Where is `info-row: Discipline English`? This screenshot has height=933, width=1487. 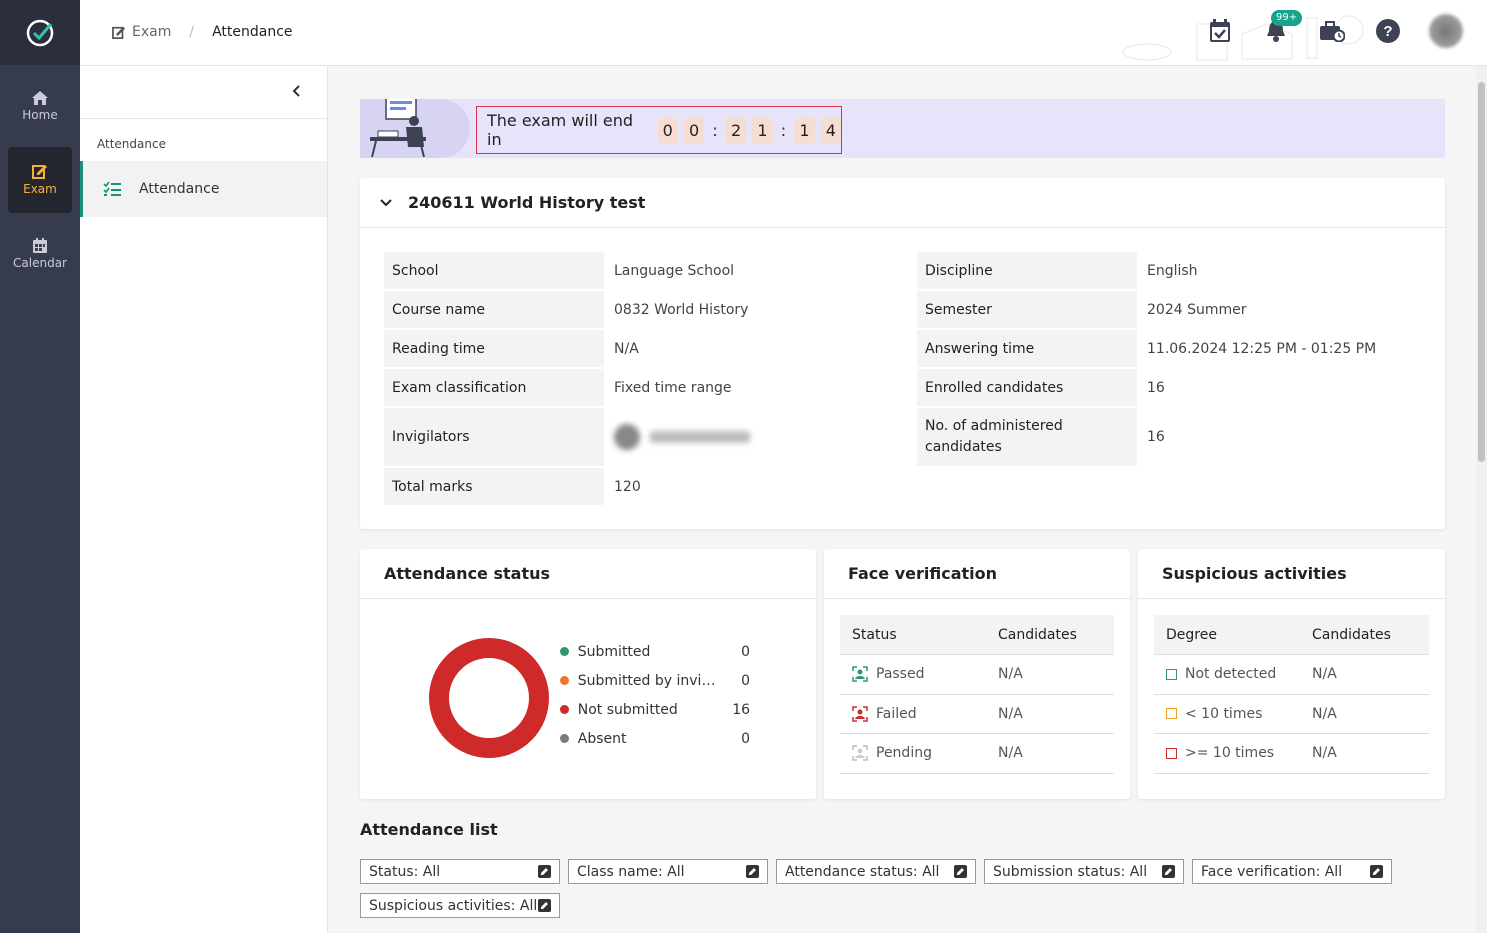 info-row: Discipline English is located at coordinates (1062, 270).